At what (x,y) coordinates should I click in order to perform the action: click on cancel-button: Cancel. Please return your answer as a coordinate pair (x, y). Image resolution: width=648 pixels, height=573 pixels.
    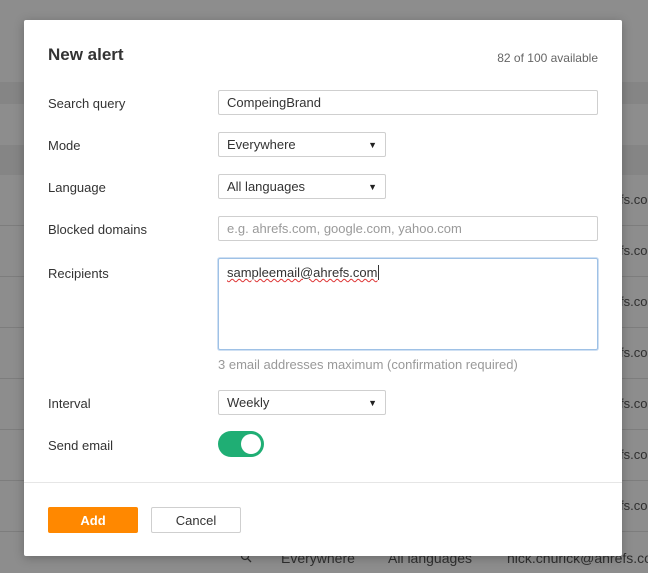
    Looking at the image, I should click on (196, 520).